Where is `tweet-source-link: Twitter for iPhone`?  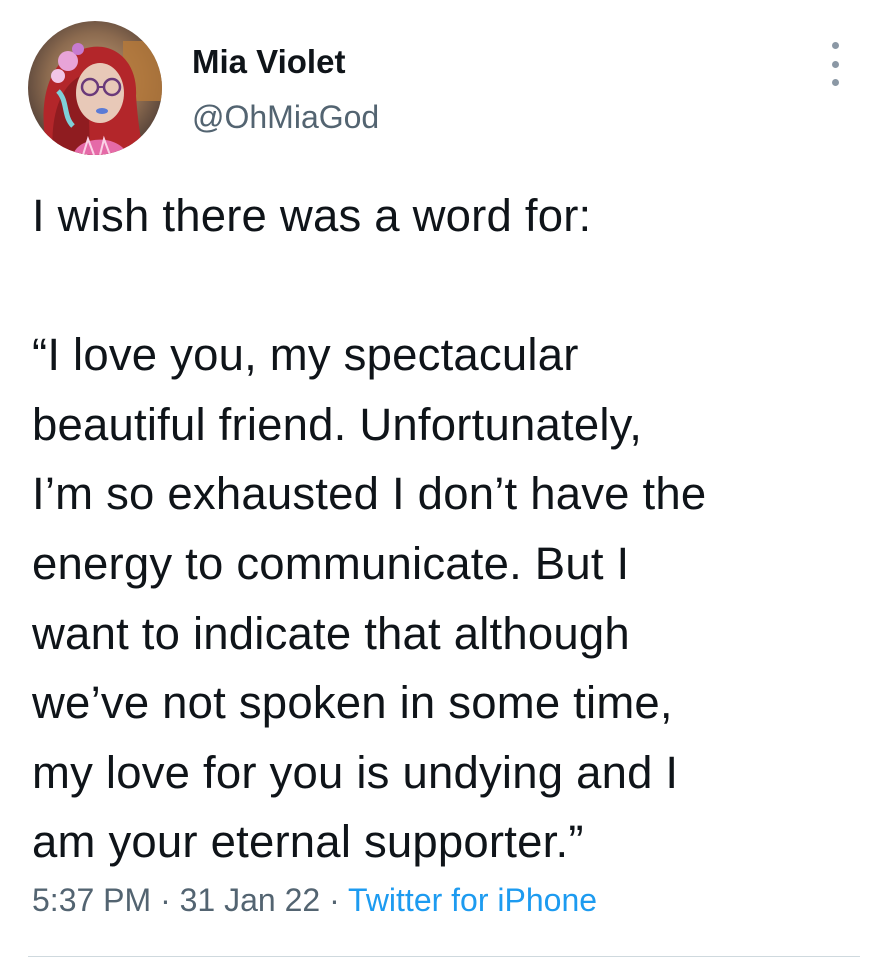 tweet-source-link: Twitter for iPhone is located at coordinates (472, 900).